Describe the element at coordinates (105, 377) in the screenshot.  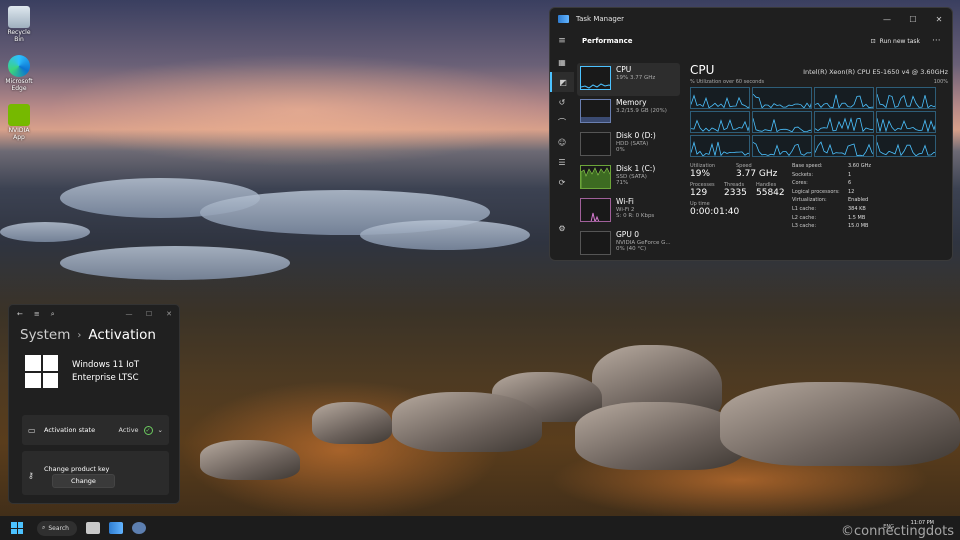
I see `product-name-line2: Enterprise LTSC` at that location.